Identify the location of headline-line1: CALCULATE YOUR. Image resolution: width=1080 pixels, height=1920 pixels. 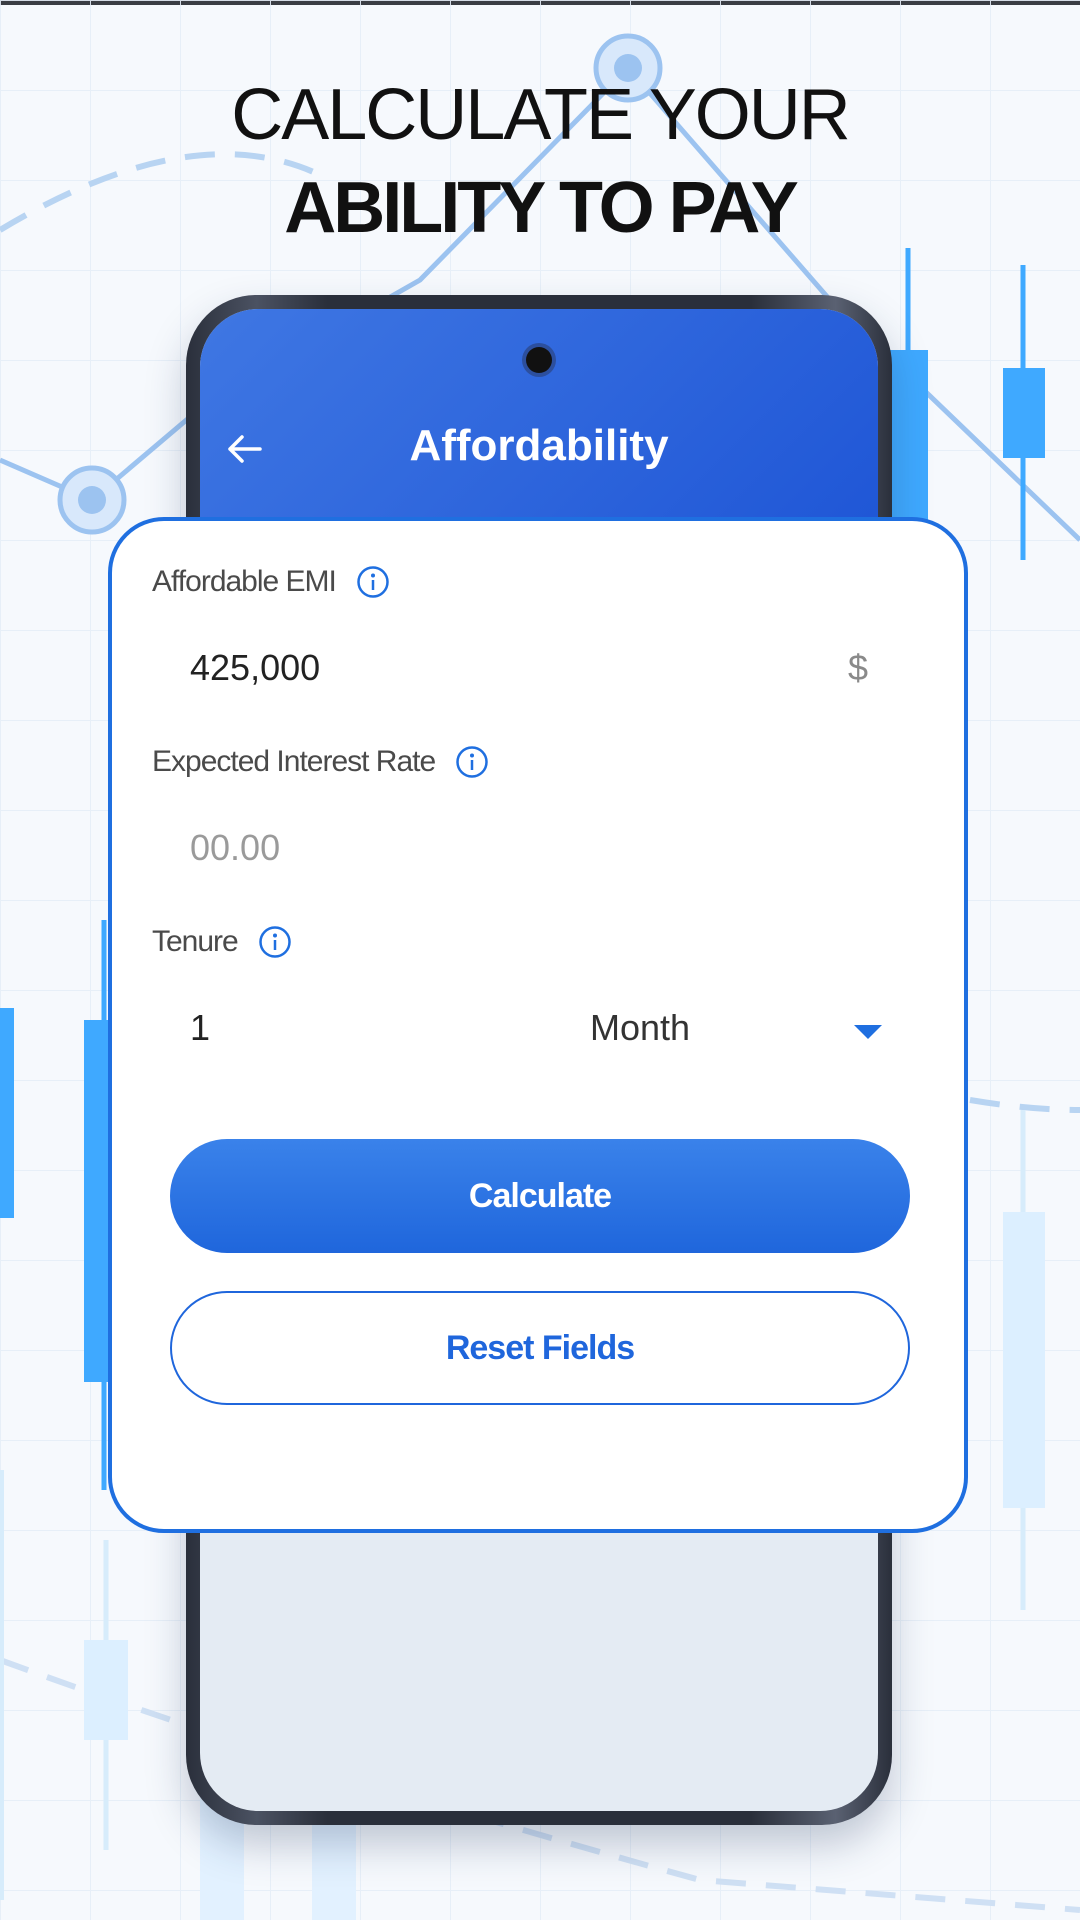
(541, 115).